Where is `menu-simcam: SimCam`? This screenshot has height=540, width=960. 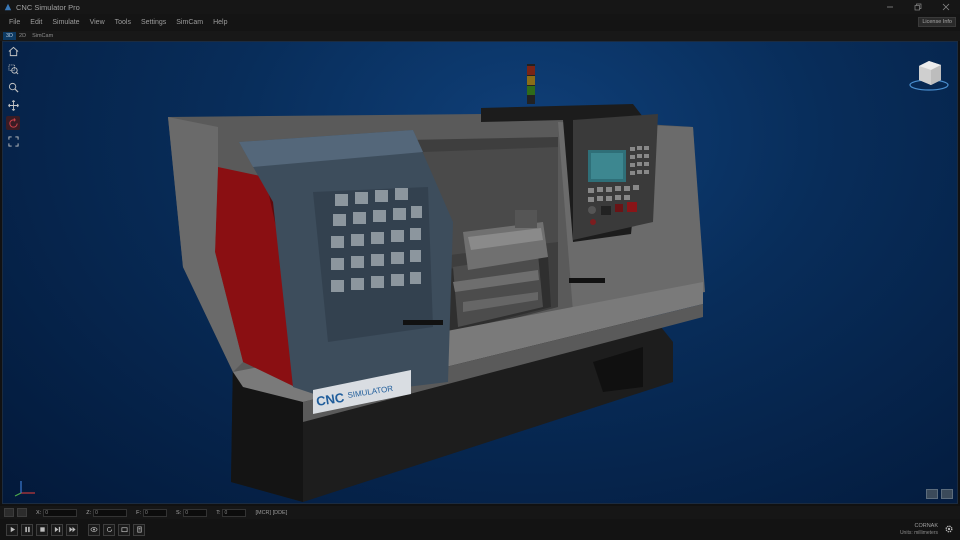 menu-simcam: SimCam is located at coordinates (189, 22).